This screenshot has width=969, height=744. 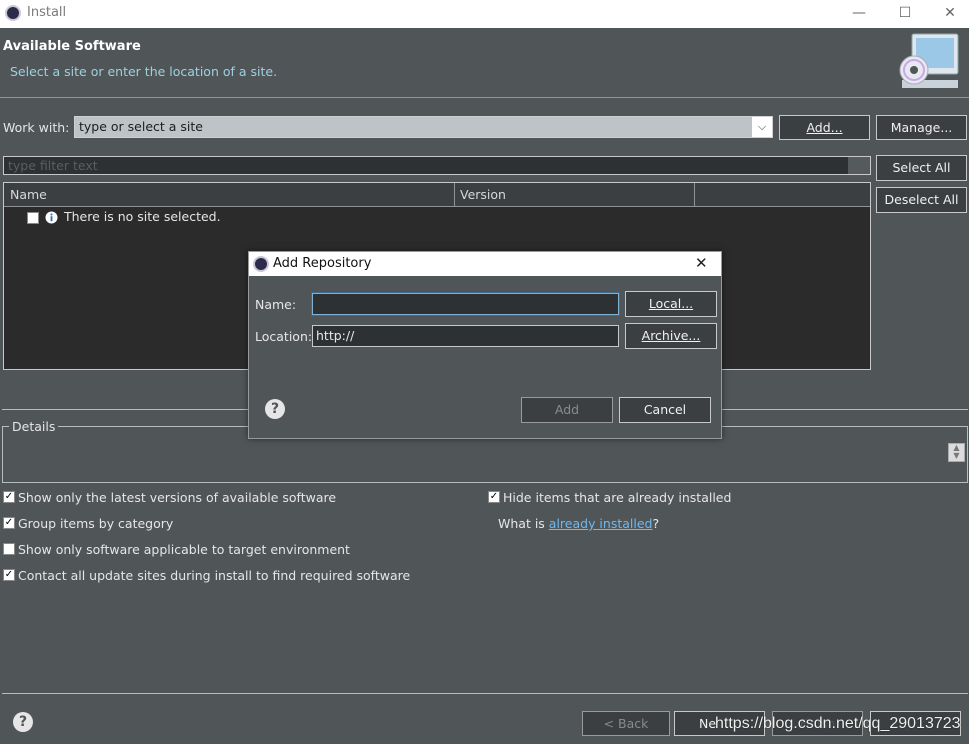 I want to click on no-site-message: There is no site selected., so click(x=142, y=216).